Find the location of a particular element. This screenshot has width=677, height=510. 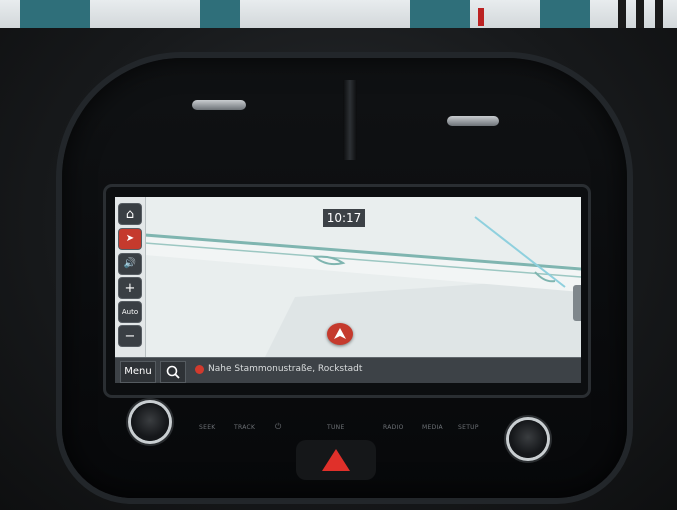

speaker-icon: 🔊 is located at coordinates (130, 263).